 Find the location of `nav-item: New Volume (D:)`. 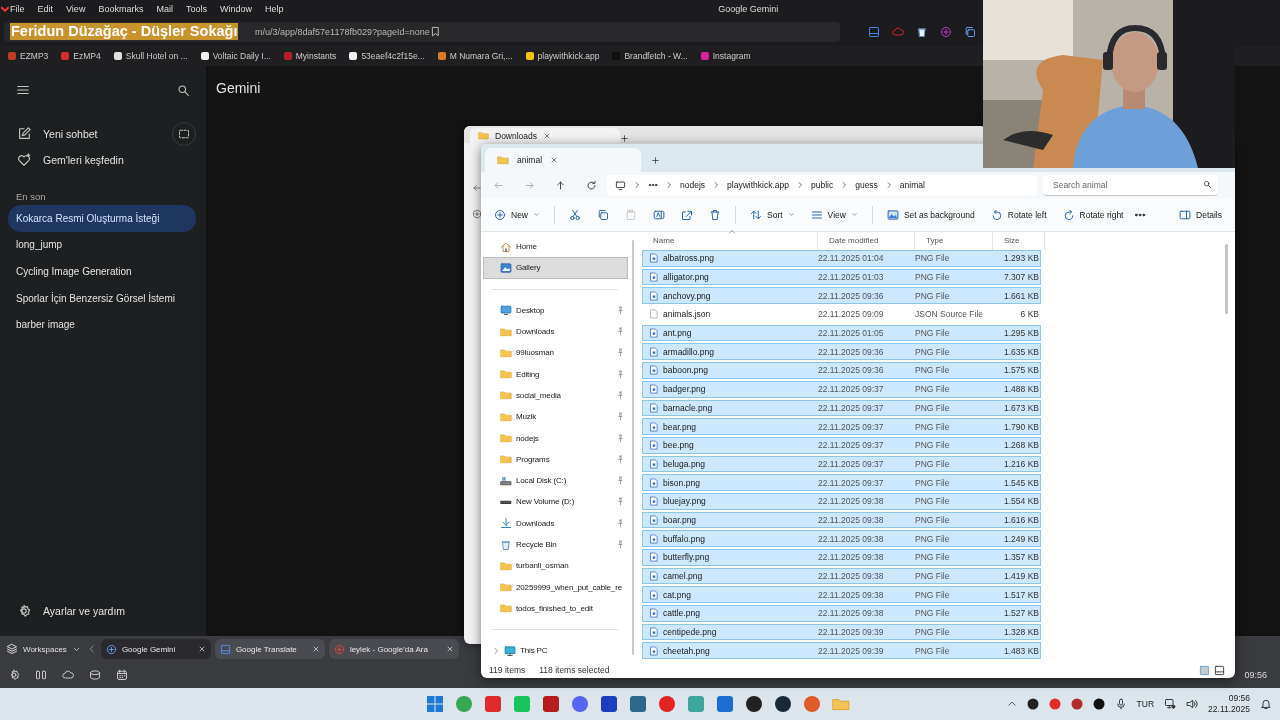

nav-item: New Volume (D:) is located at coordinates (555, 502).